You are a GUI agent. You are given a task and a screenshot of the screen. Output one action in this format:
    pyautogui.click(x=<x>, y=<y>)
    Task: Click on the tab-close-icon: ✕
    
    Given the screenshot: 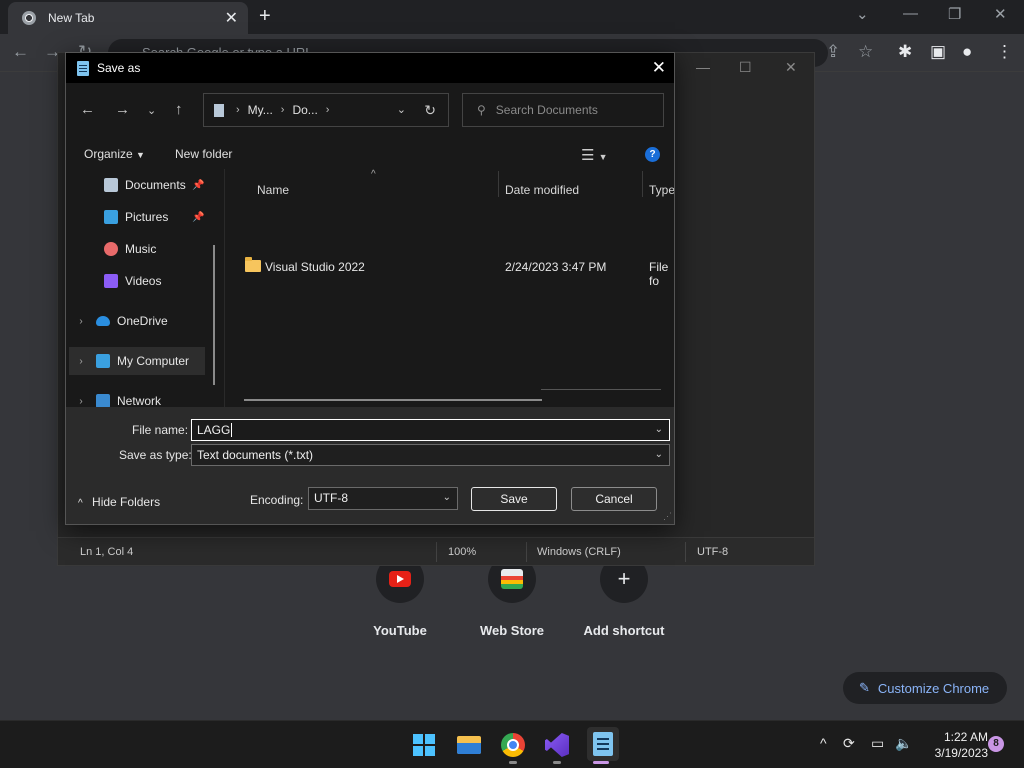 What is the action you would take?
    pyautogui.click(x=231, y=18)
    